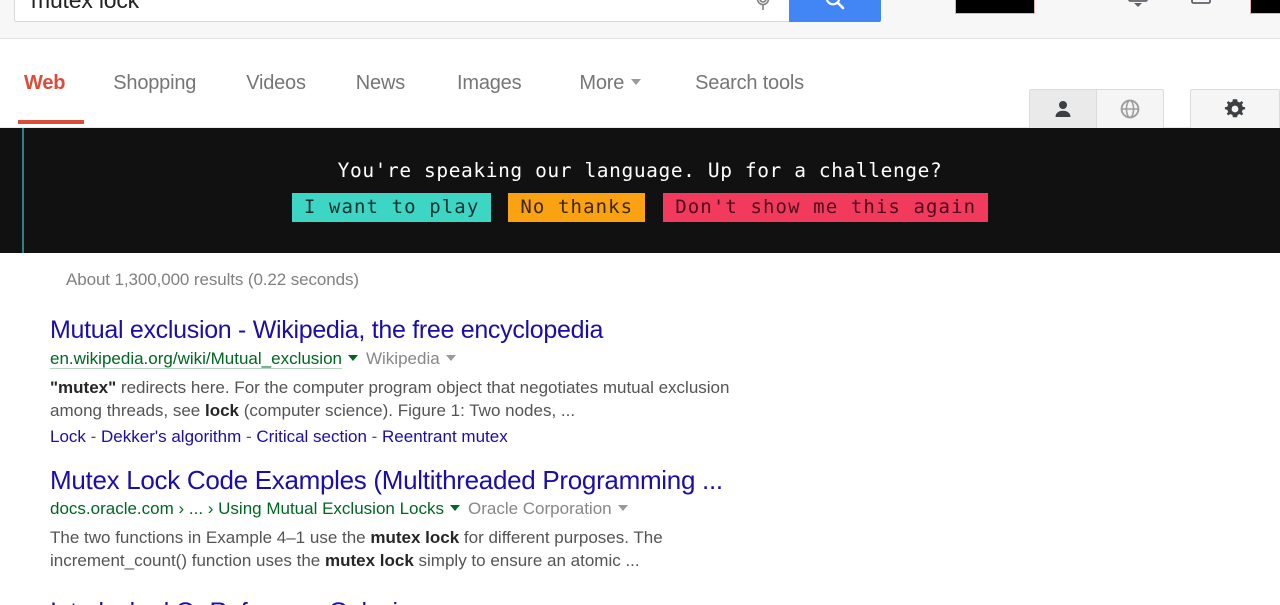 The height and width of the screenshot is (605, 1280). I want to click on region-button, so click(1129, 109).